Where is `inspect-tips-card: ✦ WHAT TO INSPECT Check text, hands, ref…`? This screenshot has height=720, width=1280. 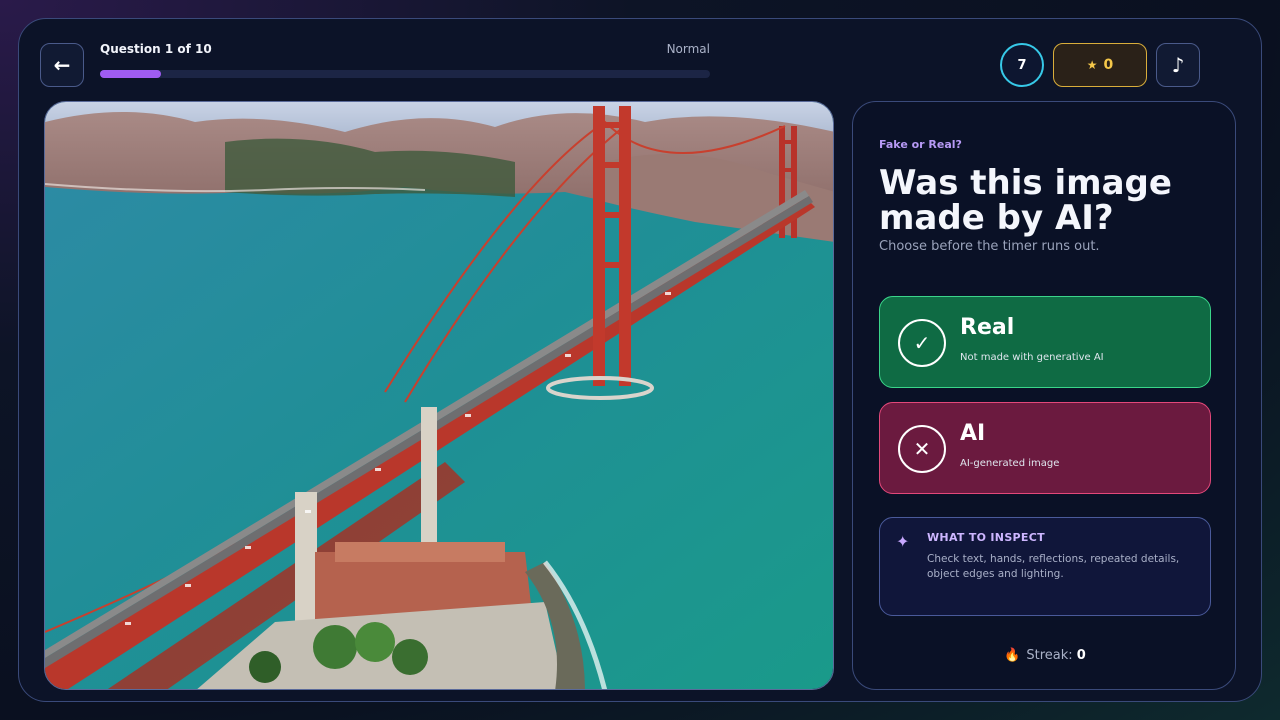
inspect-tips-card: ✦ WHAT TO INSPECT Check text, hands, ref… is located at coordinates (1045, 566).